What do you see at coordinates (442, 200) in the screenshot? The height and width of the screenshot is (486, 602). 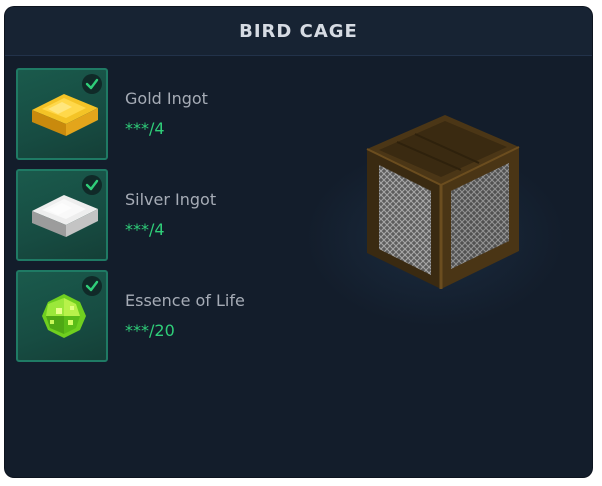 I see `bird-cage-block-icon` at bounding box center [442, 200].